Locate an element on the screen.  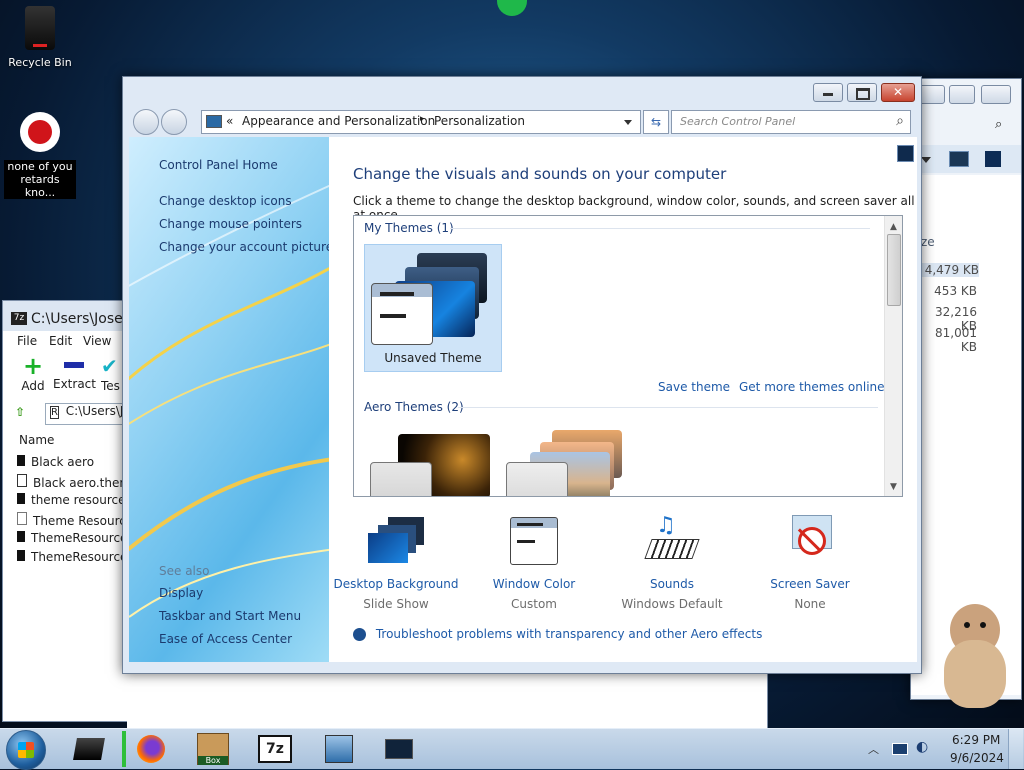
link-change-desktop-icons: Change desktop icons is located at coordinates (225, 201).